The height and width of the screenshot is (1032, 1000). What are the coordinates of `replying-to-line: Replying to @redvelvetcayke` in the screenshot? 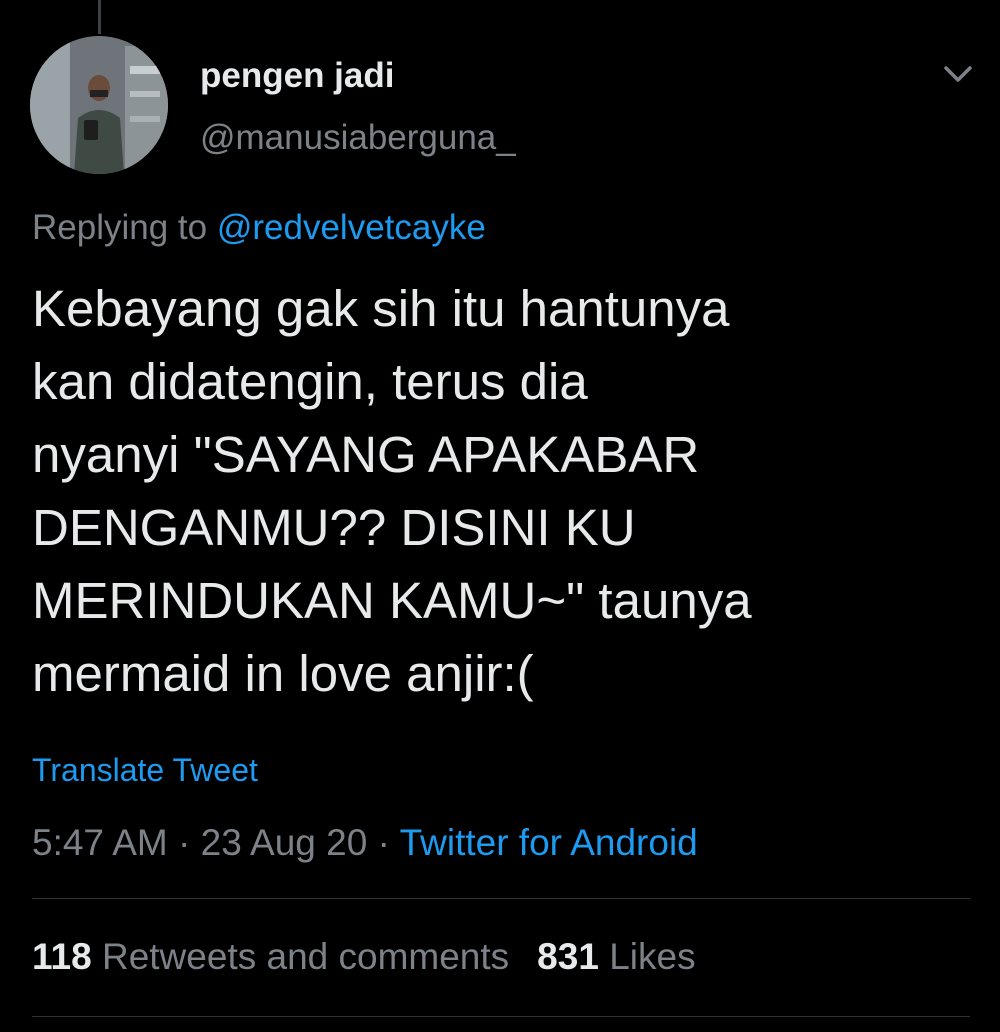 It's located at (259, 228).